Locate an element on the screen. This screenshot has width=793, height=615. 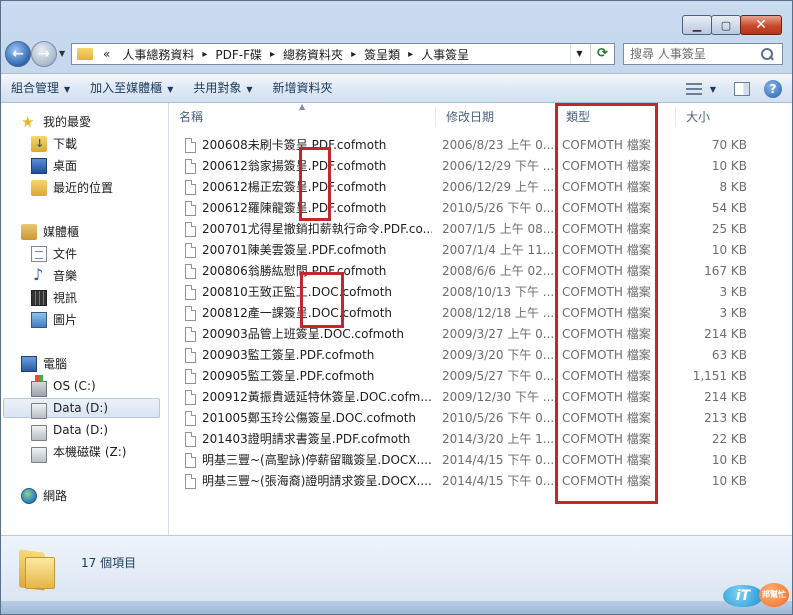
nav-label: 電腦 is located at coordinates (55, 364).